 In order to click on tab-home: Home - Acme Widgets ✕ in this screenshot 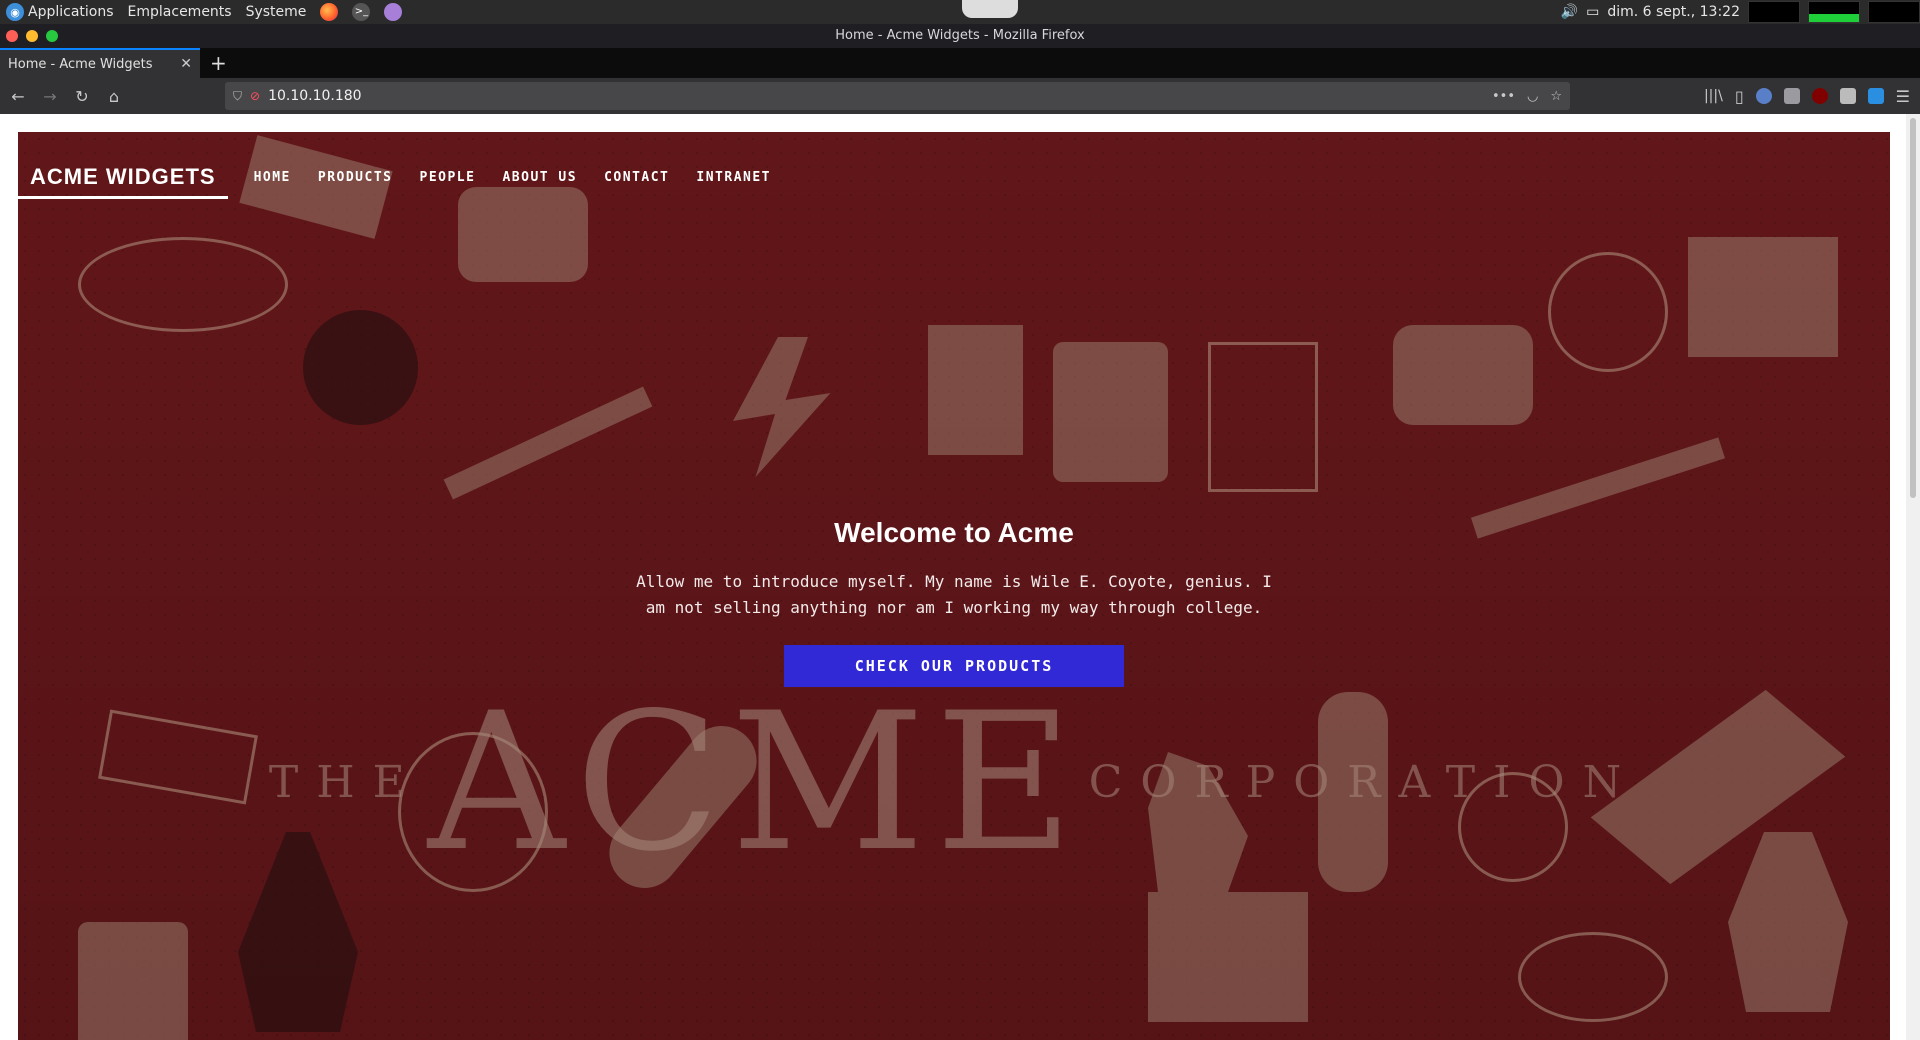, I will do `click(100, 63)`.